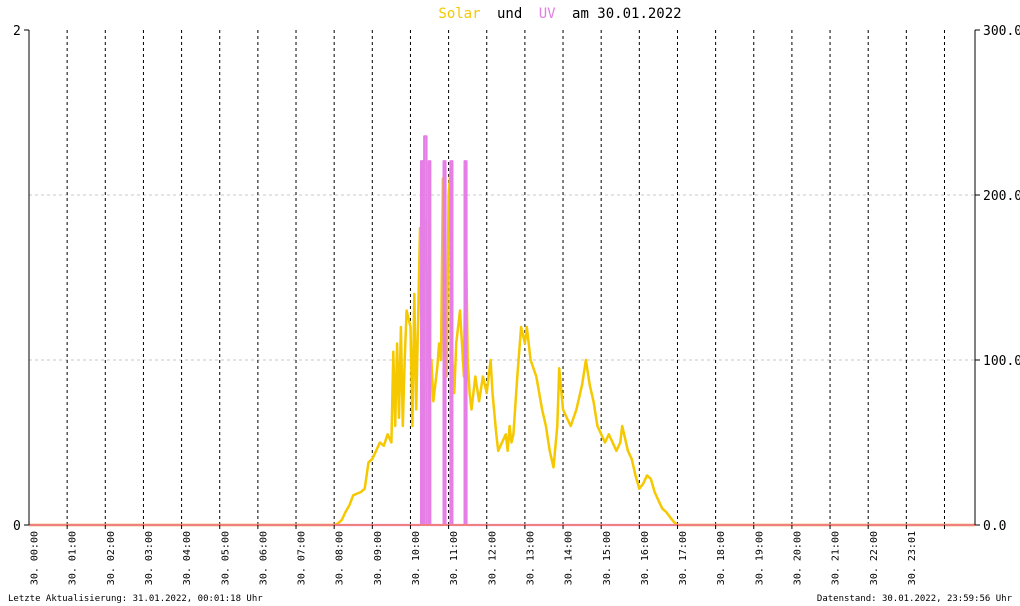 The width and height of the screenshot is (1020, 606). I want to click on x-tick-label: 30. 00:00, so click(35, 558).